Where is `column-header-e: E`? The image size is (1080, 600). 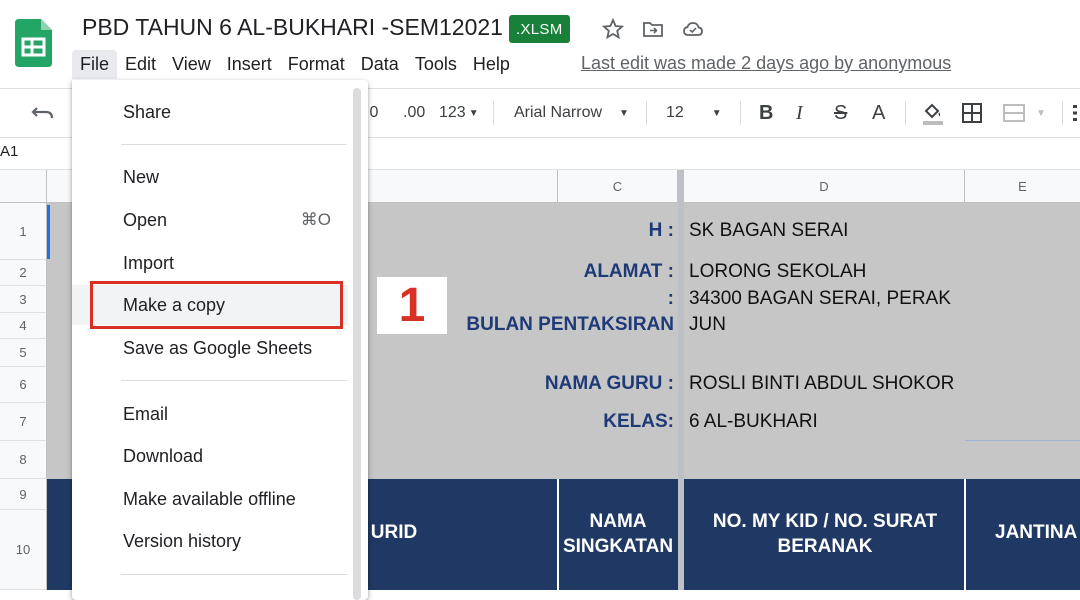 column-header-e: E is located at coordinates (1022, 186).